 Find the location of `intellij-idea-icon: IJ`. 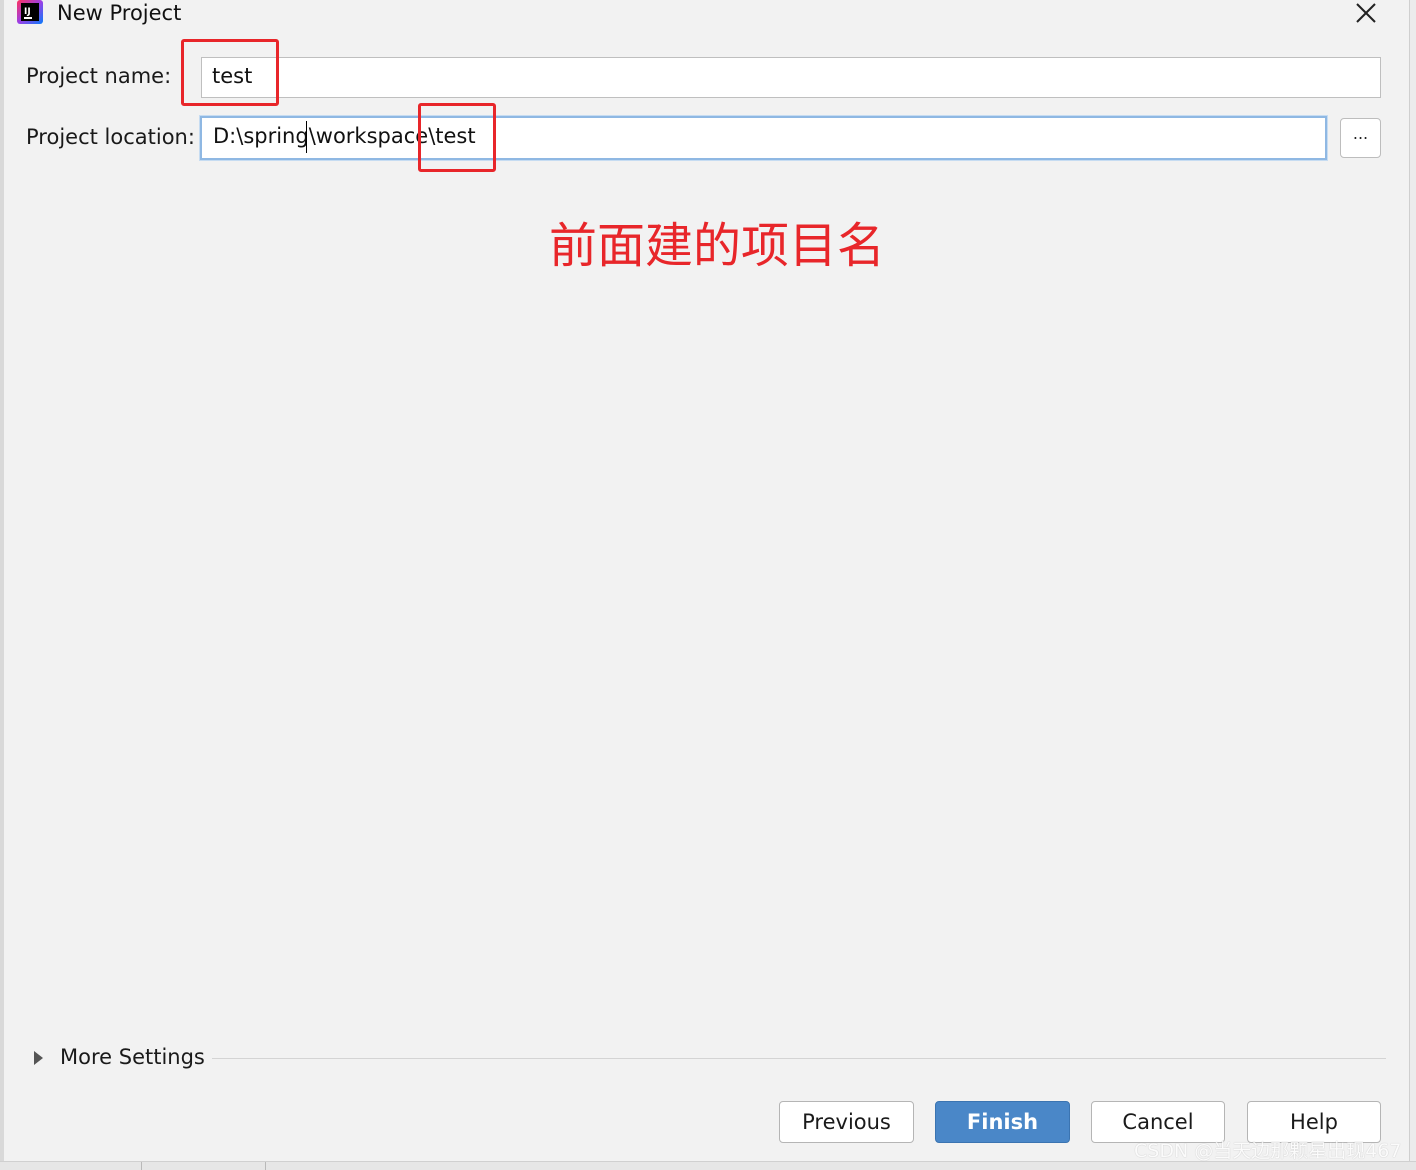

intellij-idea-icon: IJ is located at coordinates (30, 12).